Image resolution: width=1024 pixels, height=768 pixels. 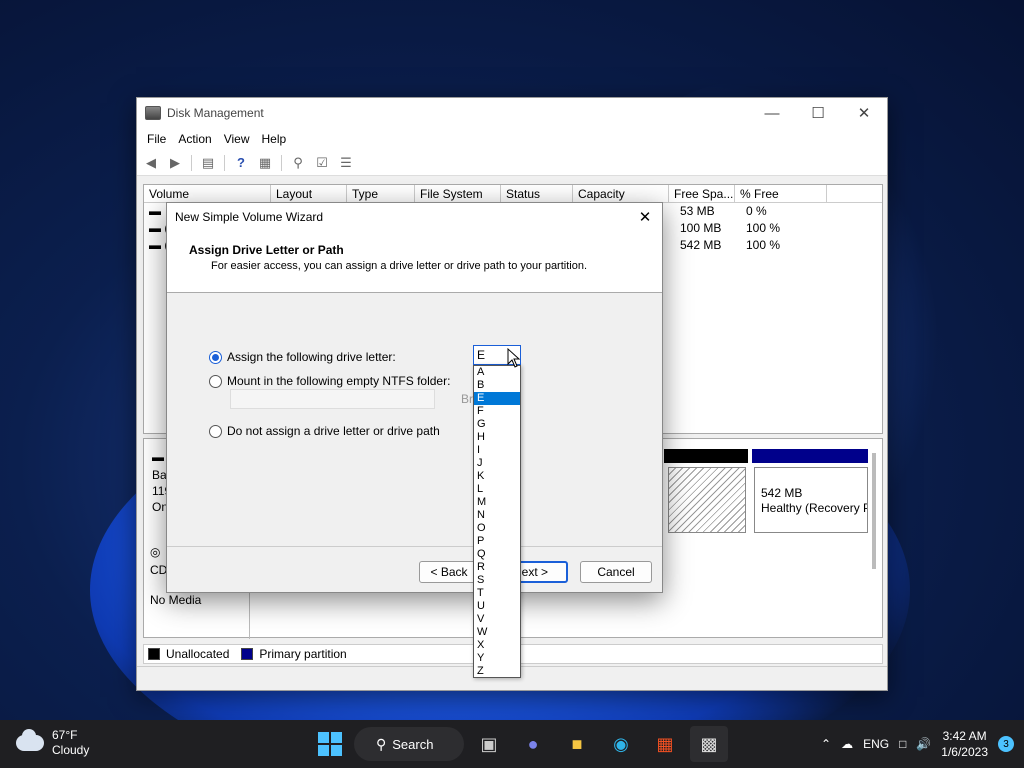 What do you see at coordinates (497, 411) in the screenshot?
I see `drive-letter-option: F` at bounding box center [497, 411].